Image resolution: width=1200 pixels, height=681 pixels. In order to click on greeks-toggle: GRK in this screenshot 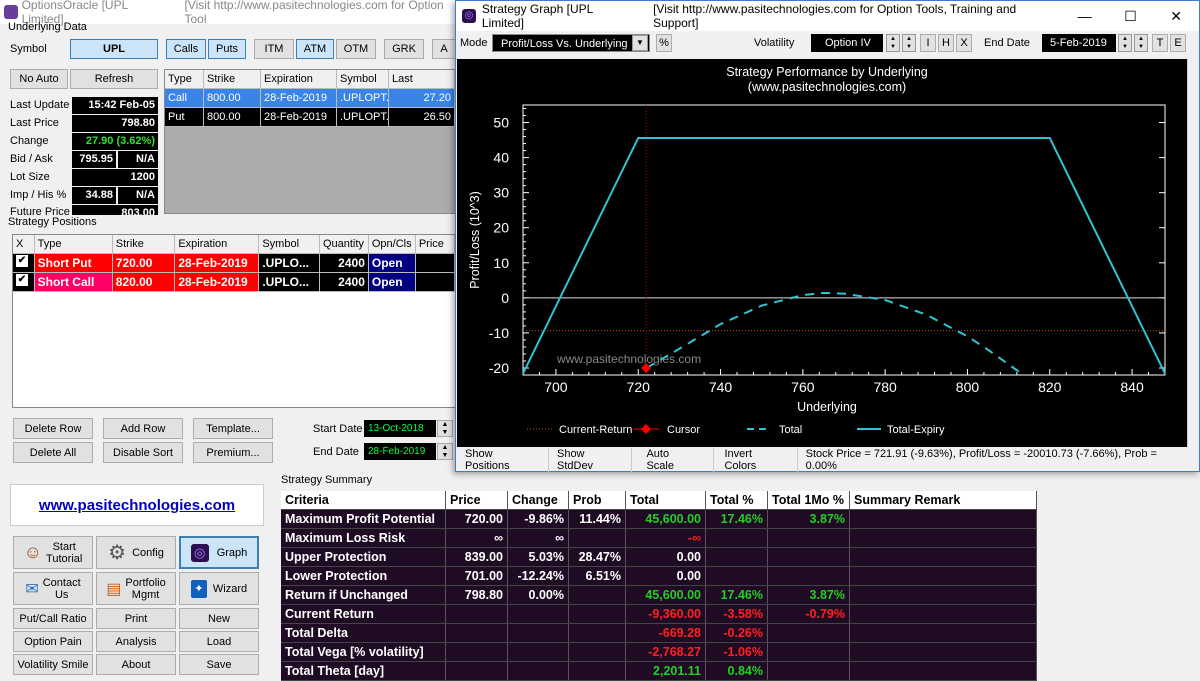, I will do `click(404, 49)`.